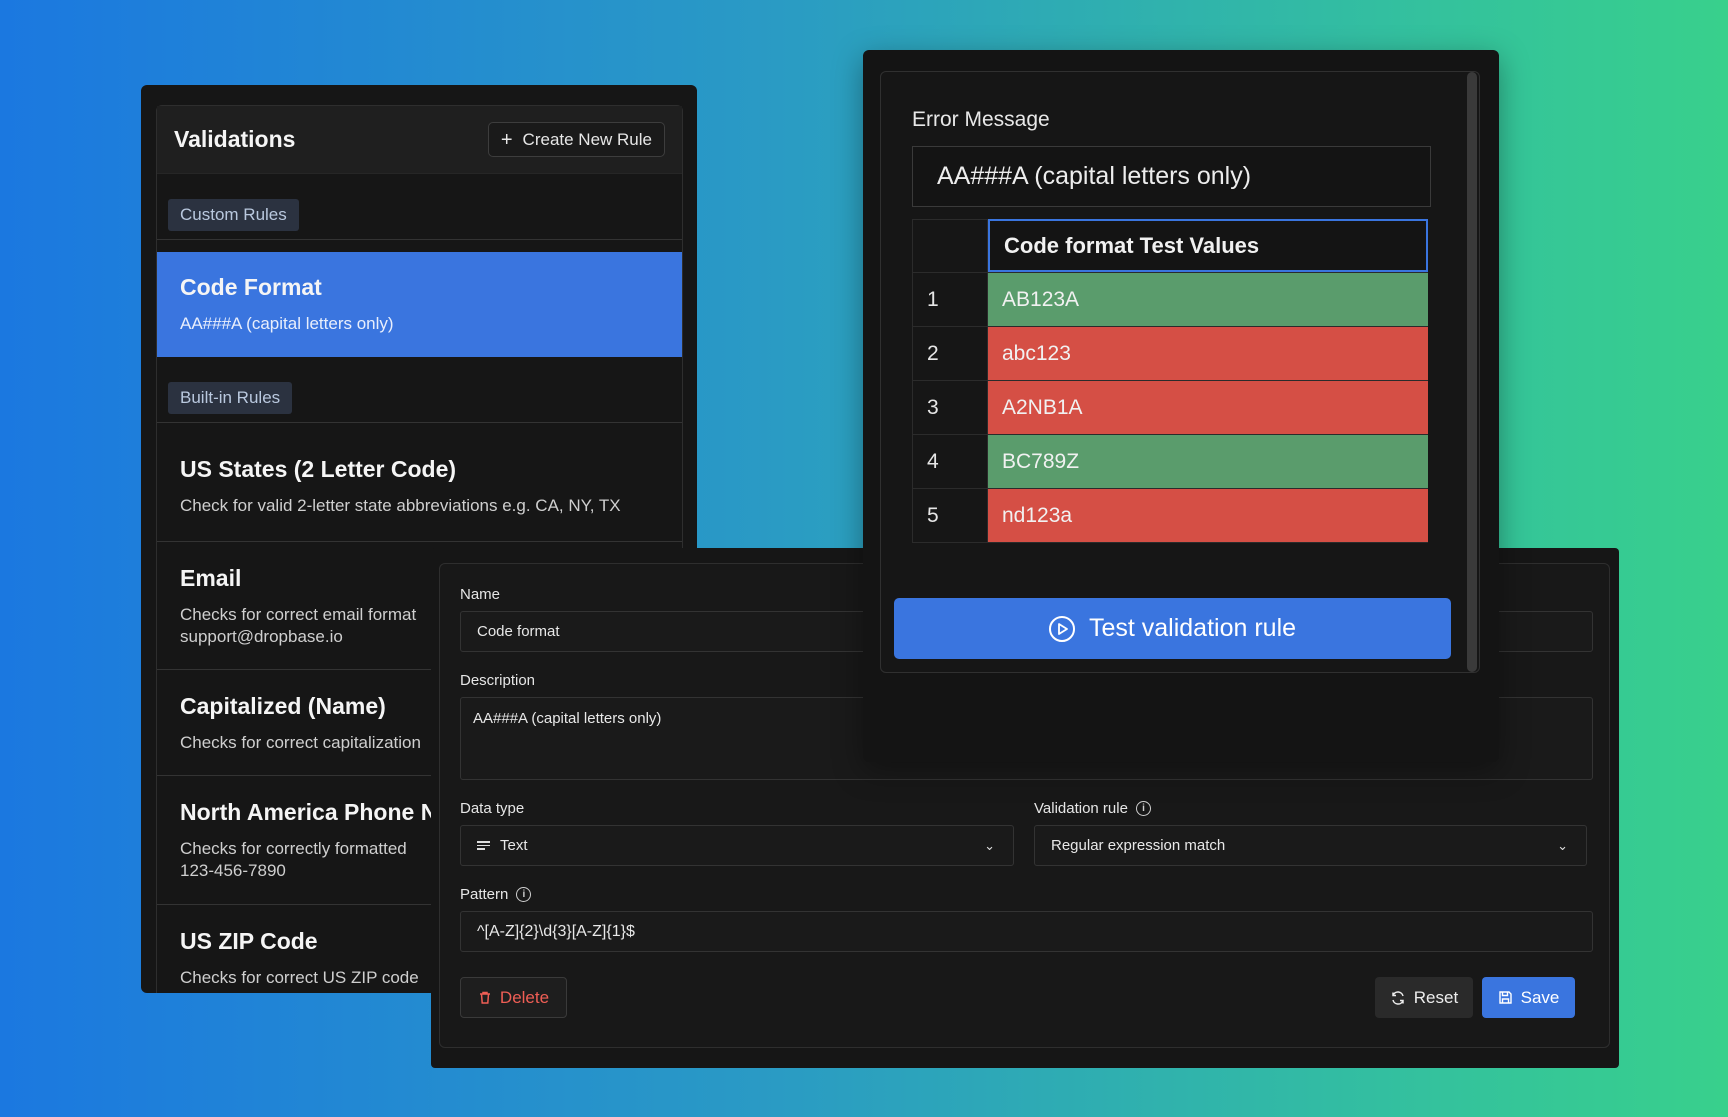 The image size is (1728, 1117). I want to click on play-icon, so click(1061, 628).